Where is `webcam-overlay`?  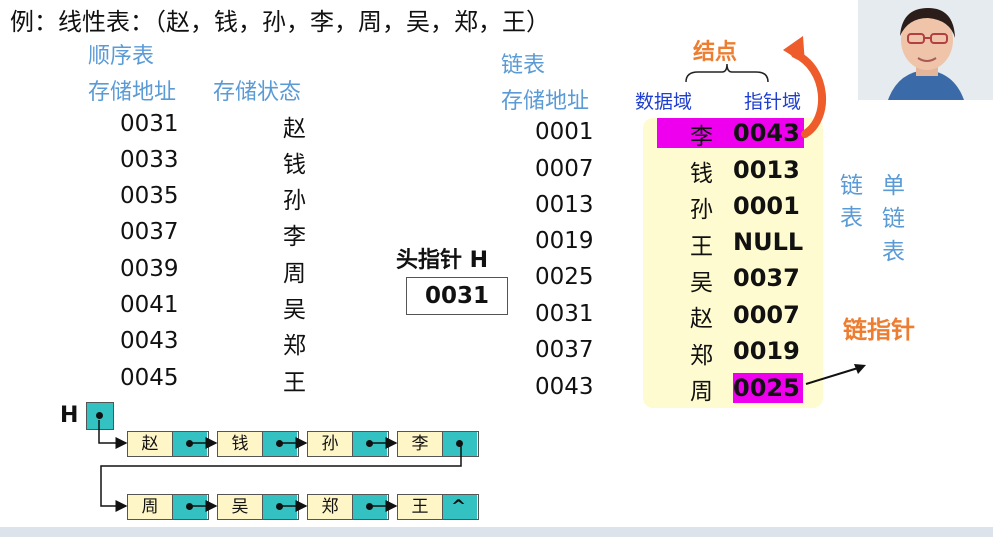 webcam-overlay is located at coordinates (925, 50).